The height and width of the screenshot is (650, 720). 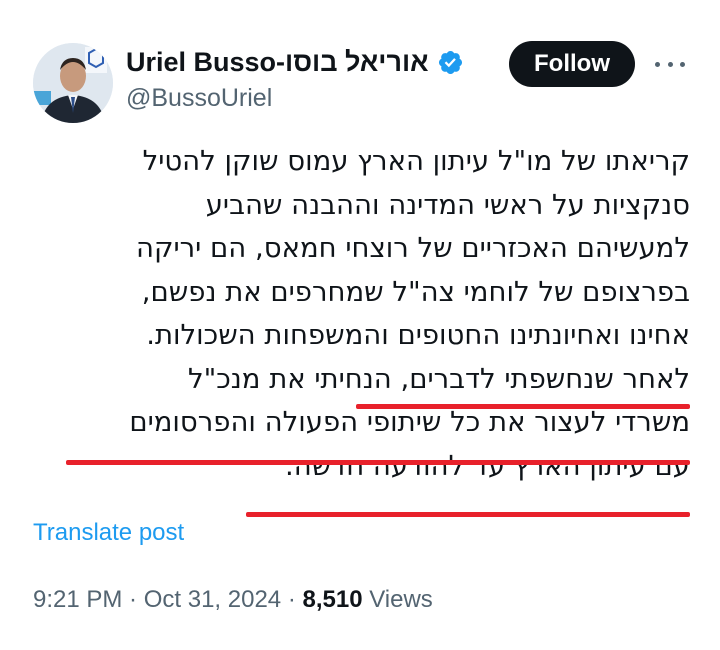 What do you see at coordinates (438, 378) in the screenshot?
I see `tweet-line: לאחר שנחשפתי לדברים, הנחיתי את מנכ"ל` at bounding box center [438, 378].